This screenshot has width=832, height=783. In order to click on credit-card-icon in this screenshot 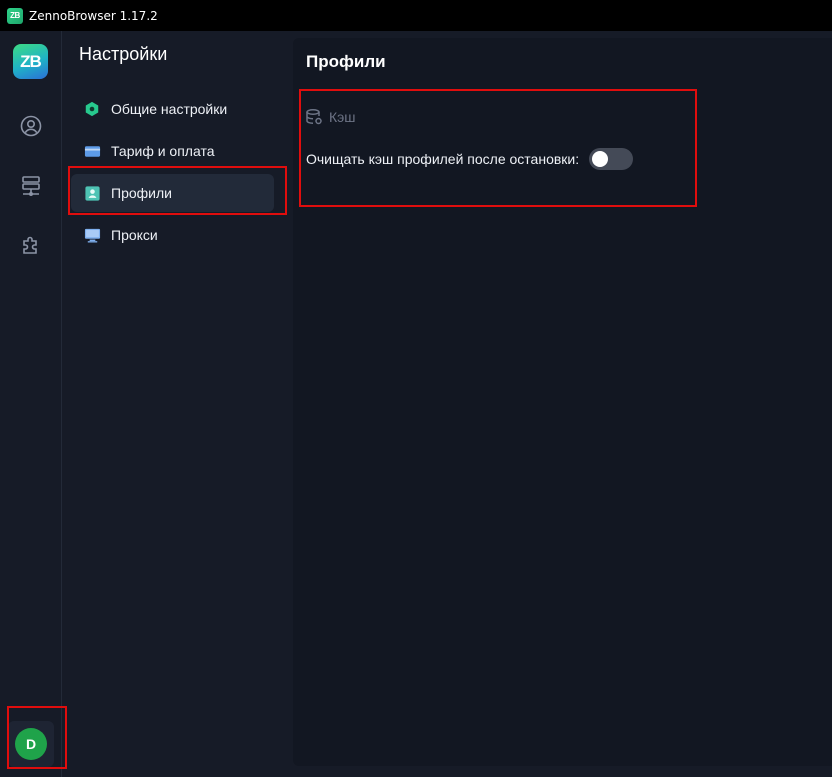, I will do `click(92, 151)`.